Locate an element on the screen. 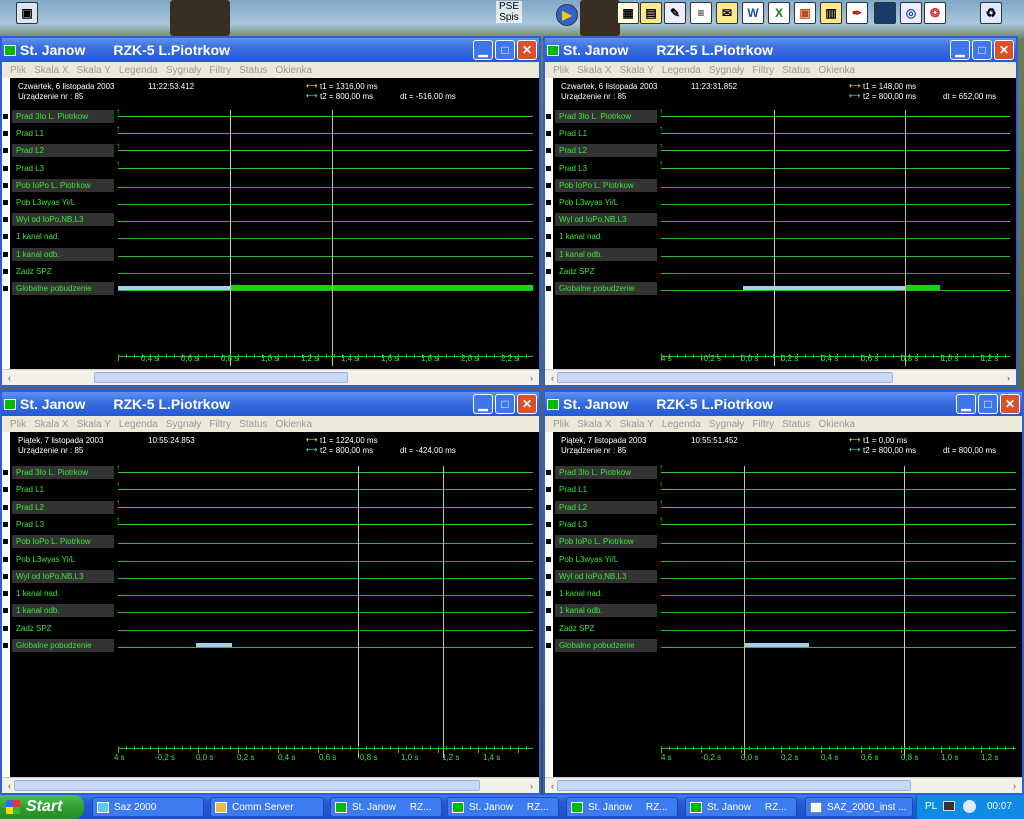 The width and height of the screenshot is (1024, 819). access-icon: ▥ is located at coordinates (831, 13).